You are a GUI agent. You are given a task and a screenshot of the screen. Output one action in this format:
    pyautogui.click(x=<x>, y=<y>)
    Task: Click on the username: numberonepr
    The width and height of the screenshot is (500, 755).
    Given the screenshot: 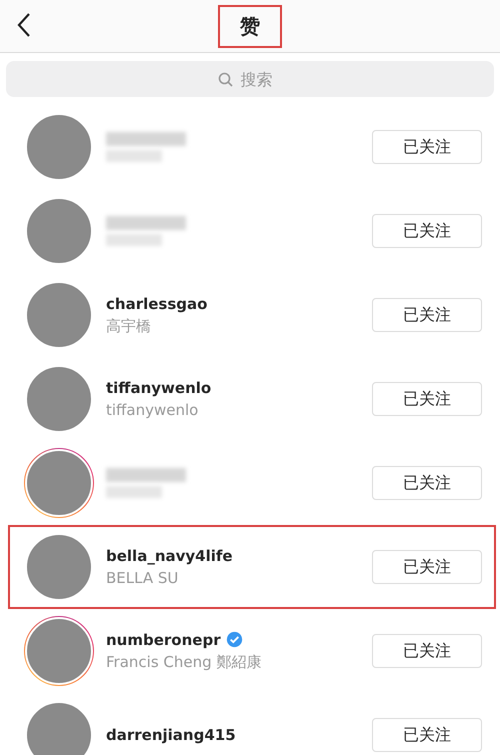 What is the action you would take?
    pyautogui.click(x=163, y=639)
    